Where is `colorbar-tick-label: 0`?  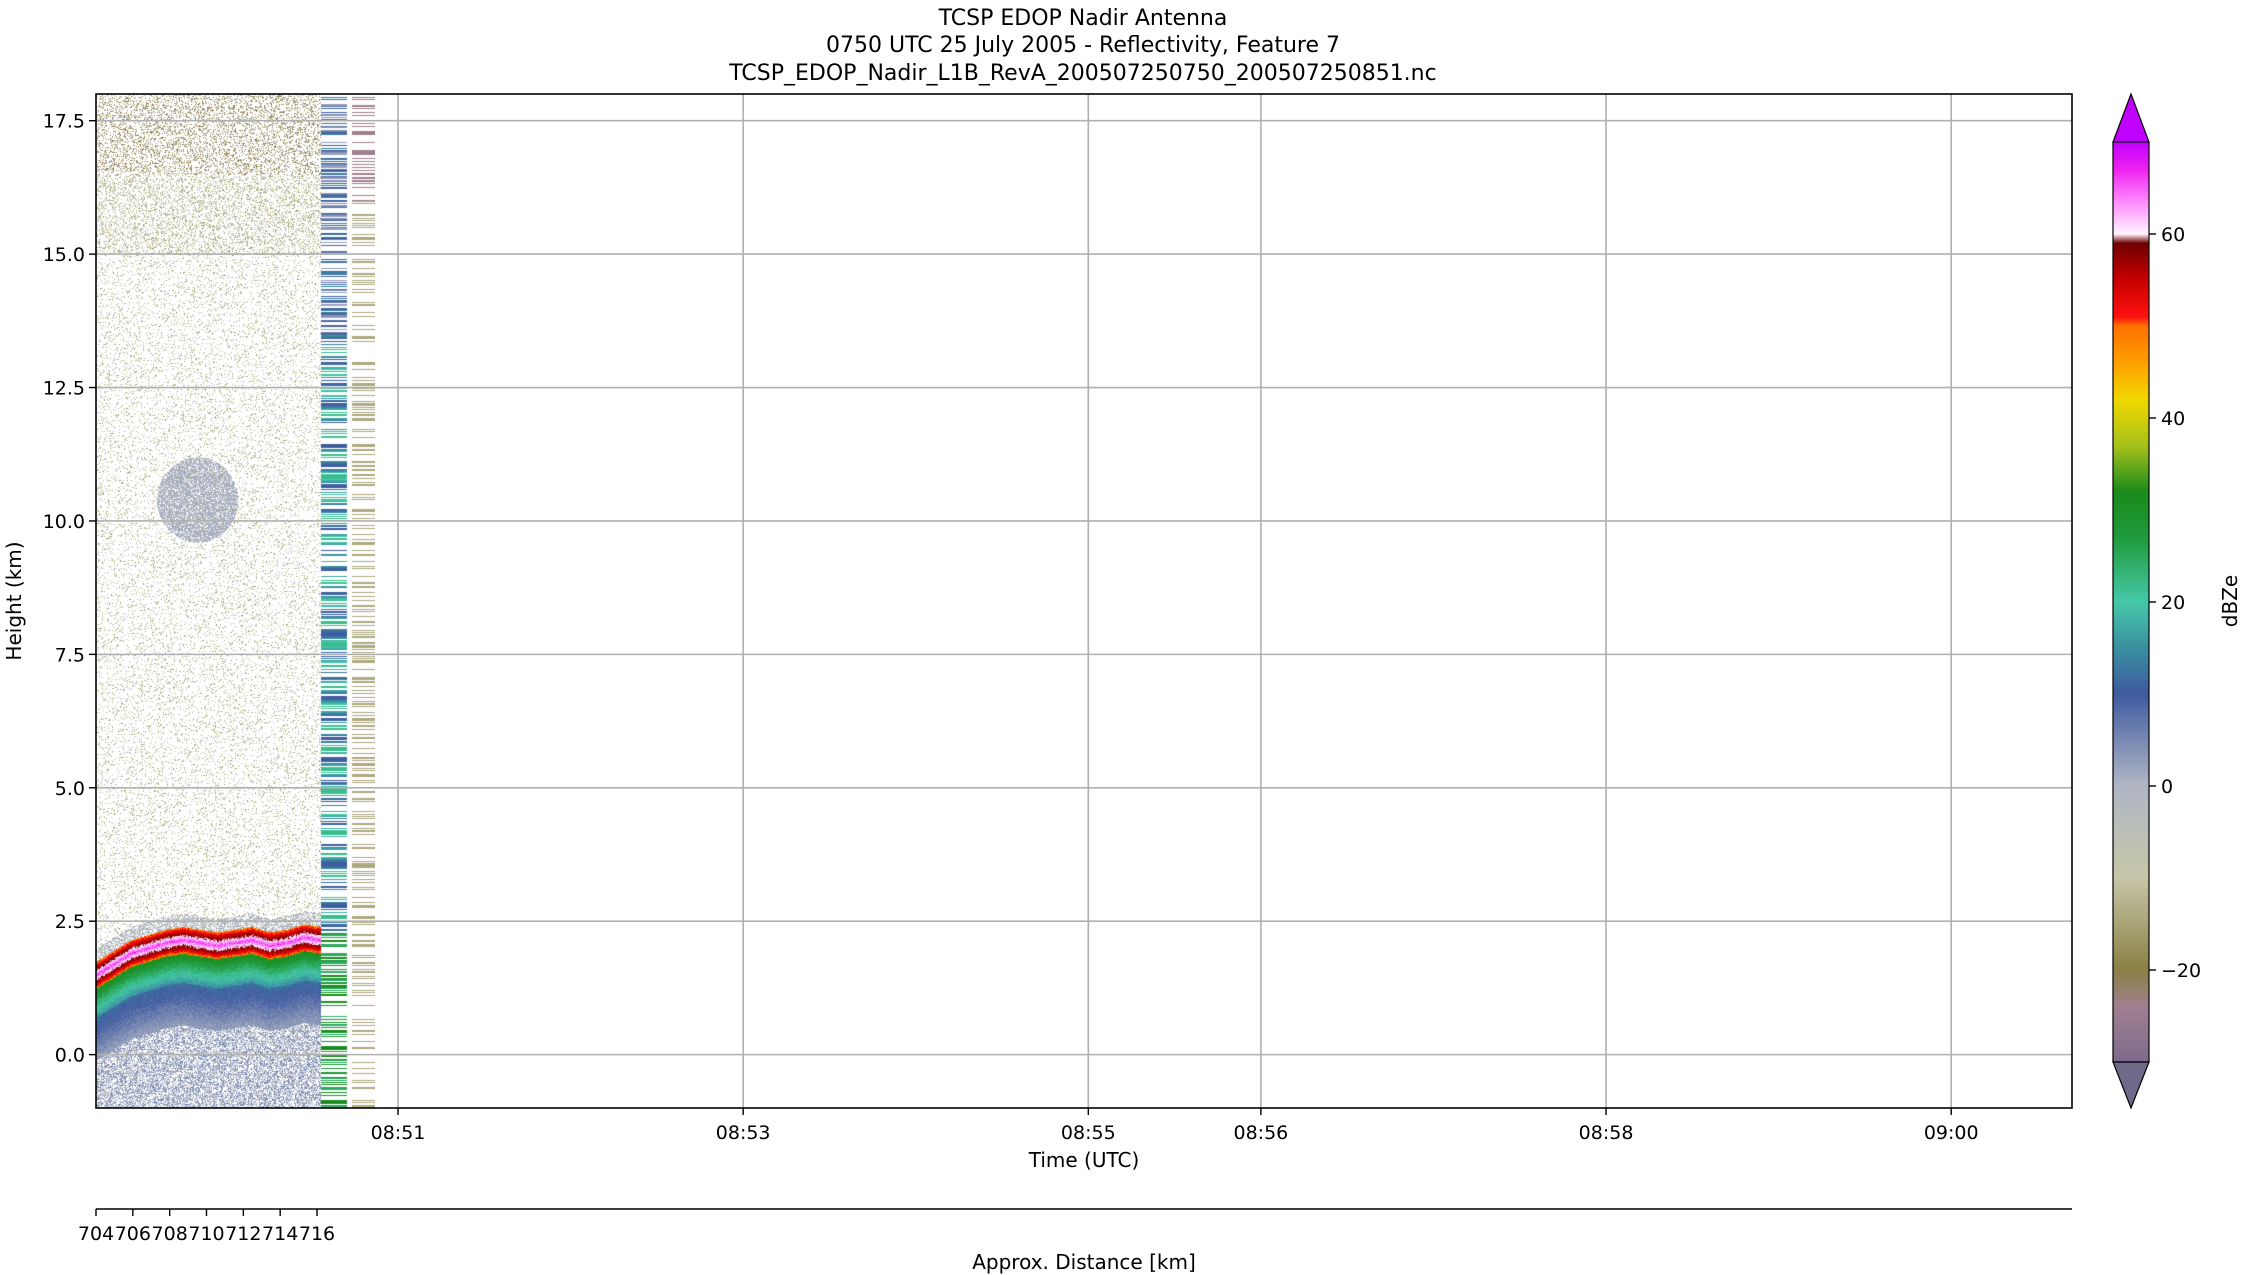
colorbar-tick-label: 0 is located at coordinates (2167, 787).